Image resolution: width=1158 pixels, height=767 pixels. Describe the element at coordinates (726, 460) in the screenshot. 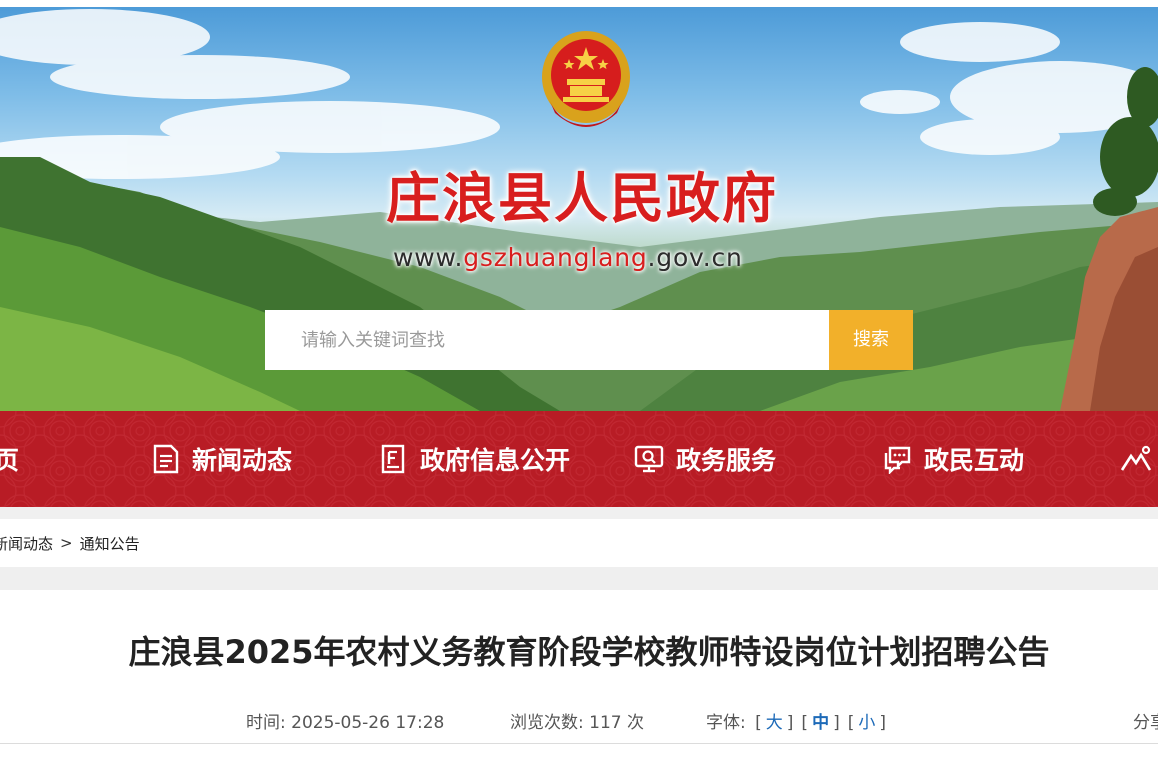

I see `nav-item-services-label: 政务服务` at that location.